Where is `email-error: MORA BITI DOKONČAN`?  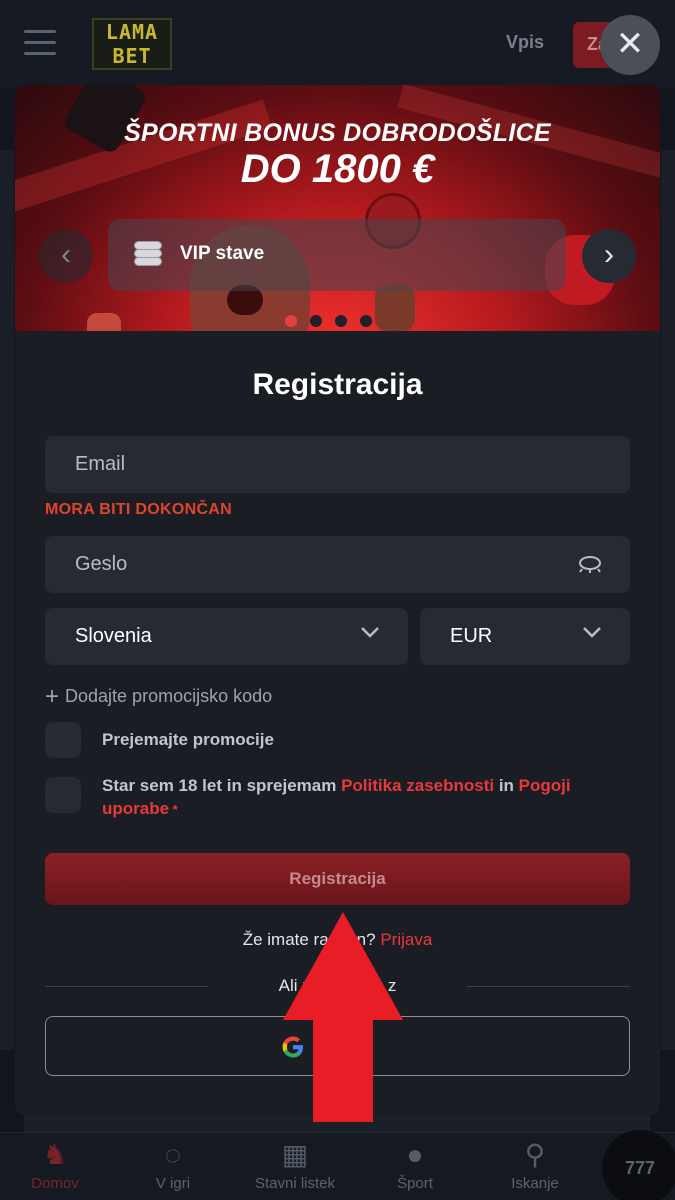
email-error: MORA BITI DOKONČAN is located at coordinates (139, 509).